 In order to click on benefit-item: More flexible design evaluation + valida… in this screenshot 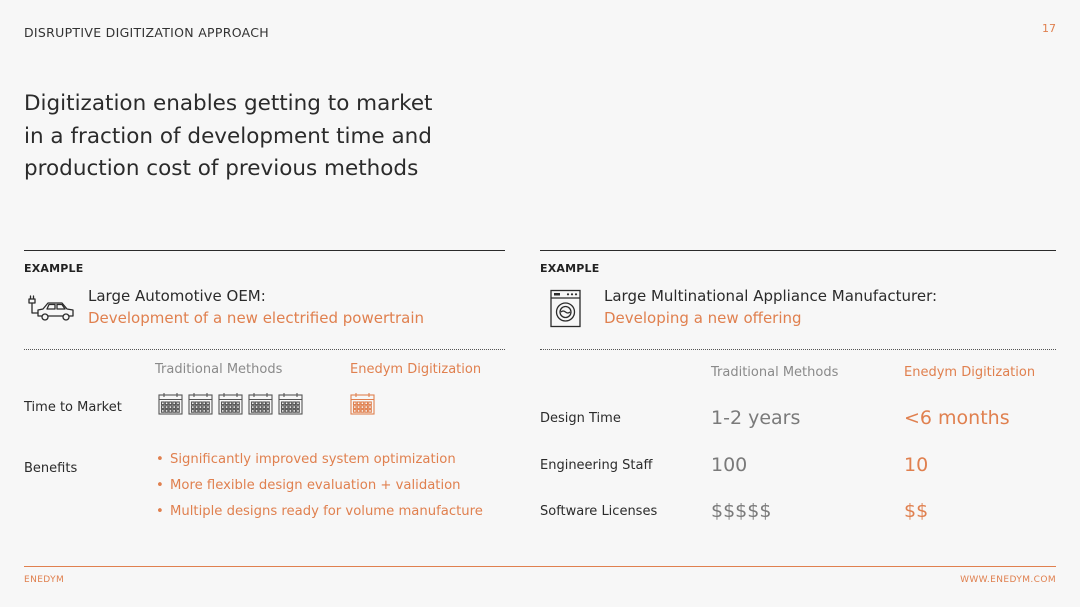, I will do `click(319, 486)`.